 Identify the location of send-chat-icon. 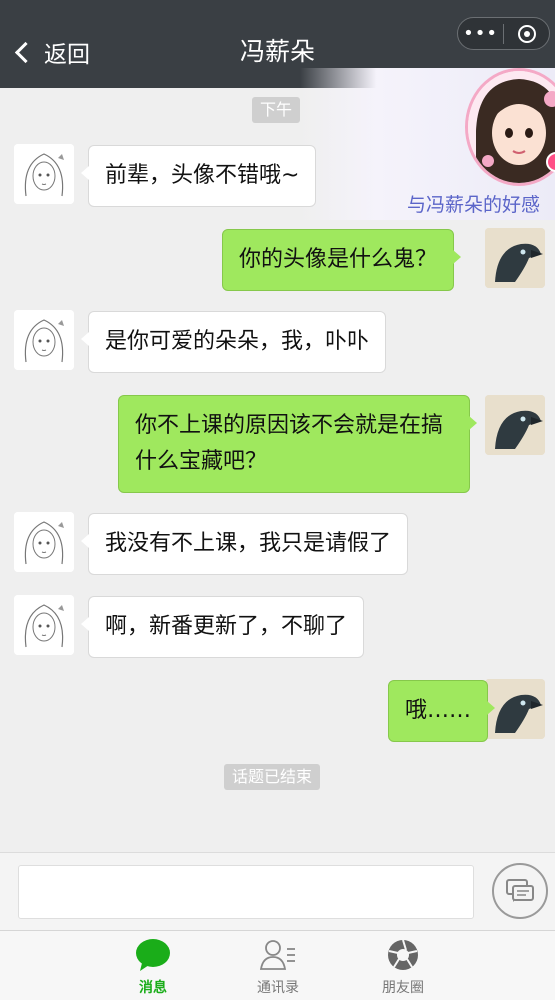
(520, 891).